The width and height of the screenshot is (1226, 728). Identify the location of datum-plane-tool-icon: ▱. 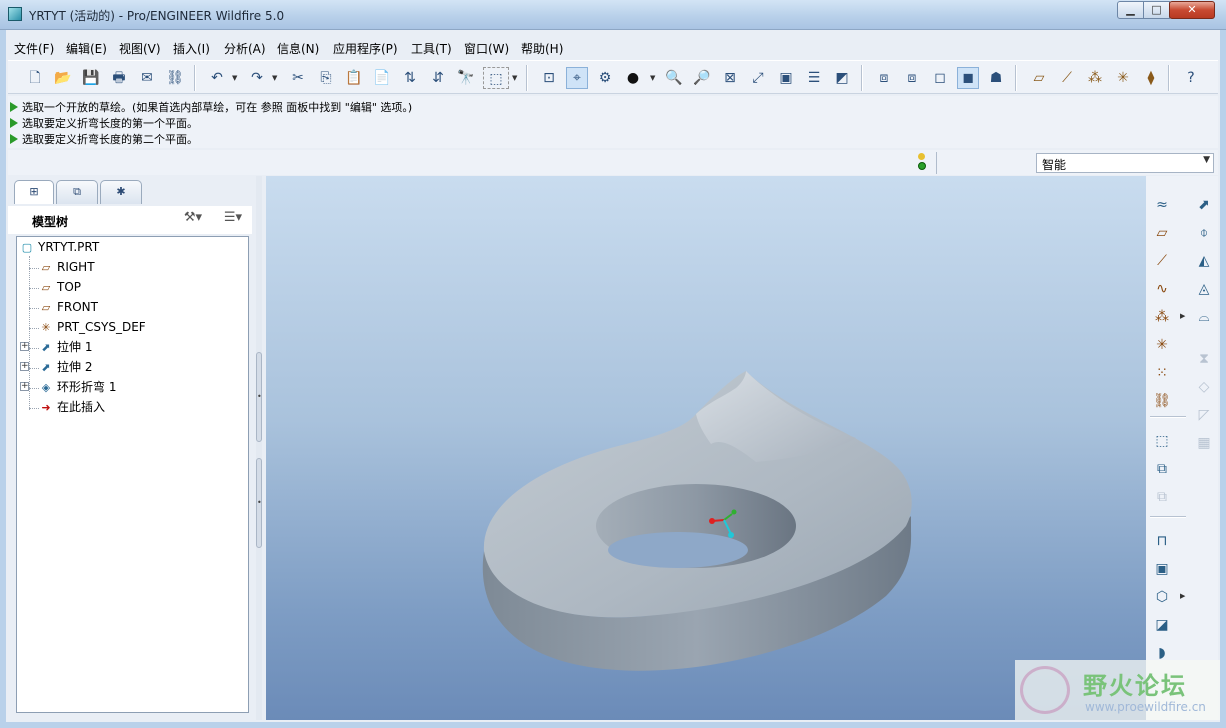
(1162, 233).